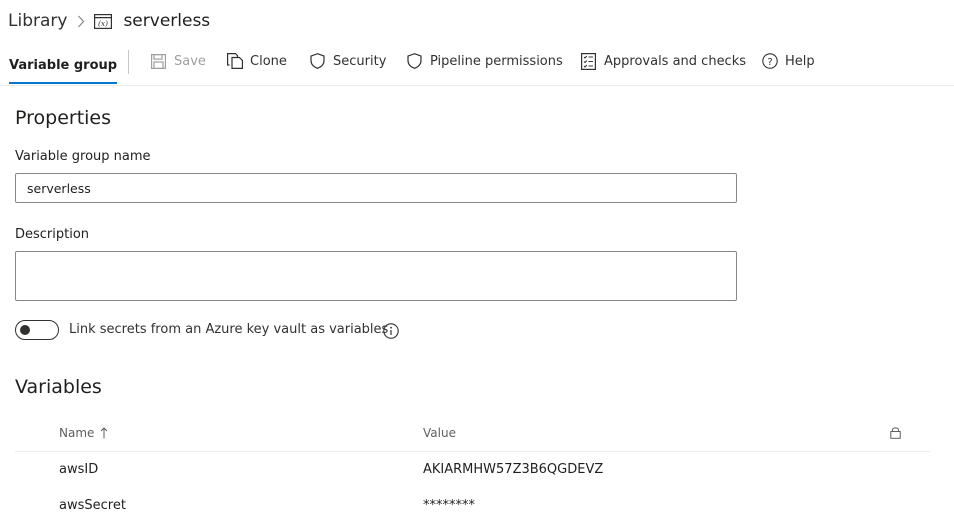  Describe the element at coordinates (496, 61) in the screenshot. I see `pipeline-permissions-label: Pipeline permissions` at that location.